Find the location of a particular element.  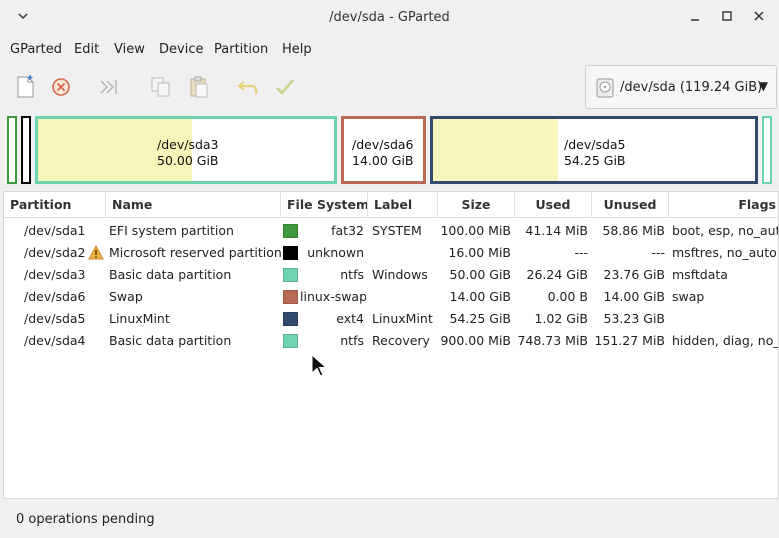

col-flags: Flags is located at coordinates (723, 205).